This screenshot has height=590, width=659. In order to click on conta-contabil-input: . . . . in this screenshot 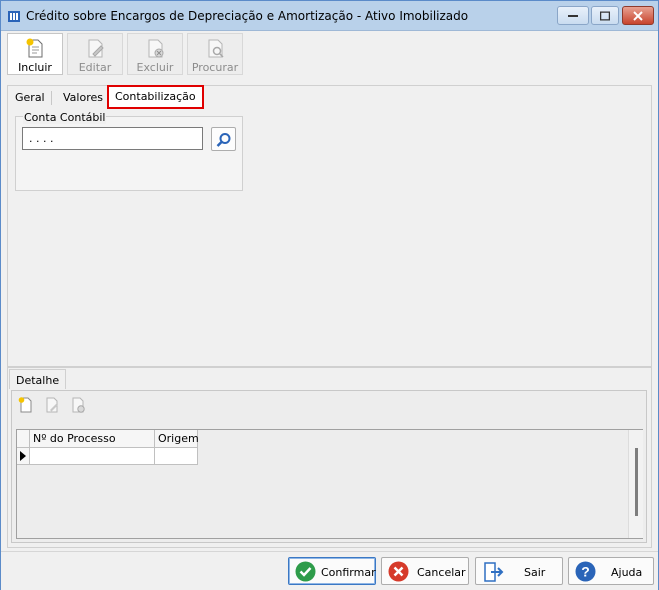, I will do `click(112, 138)`.